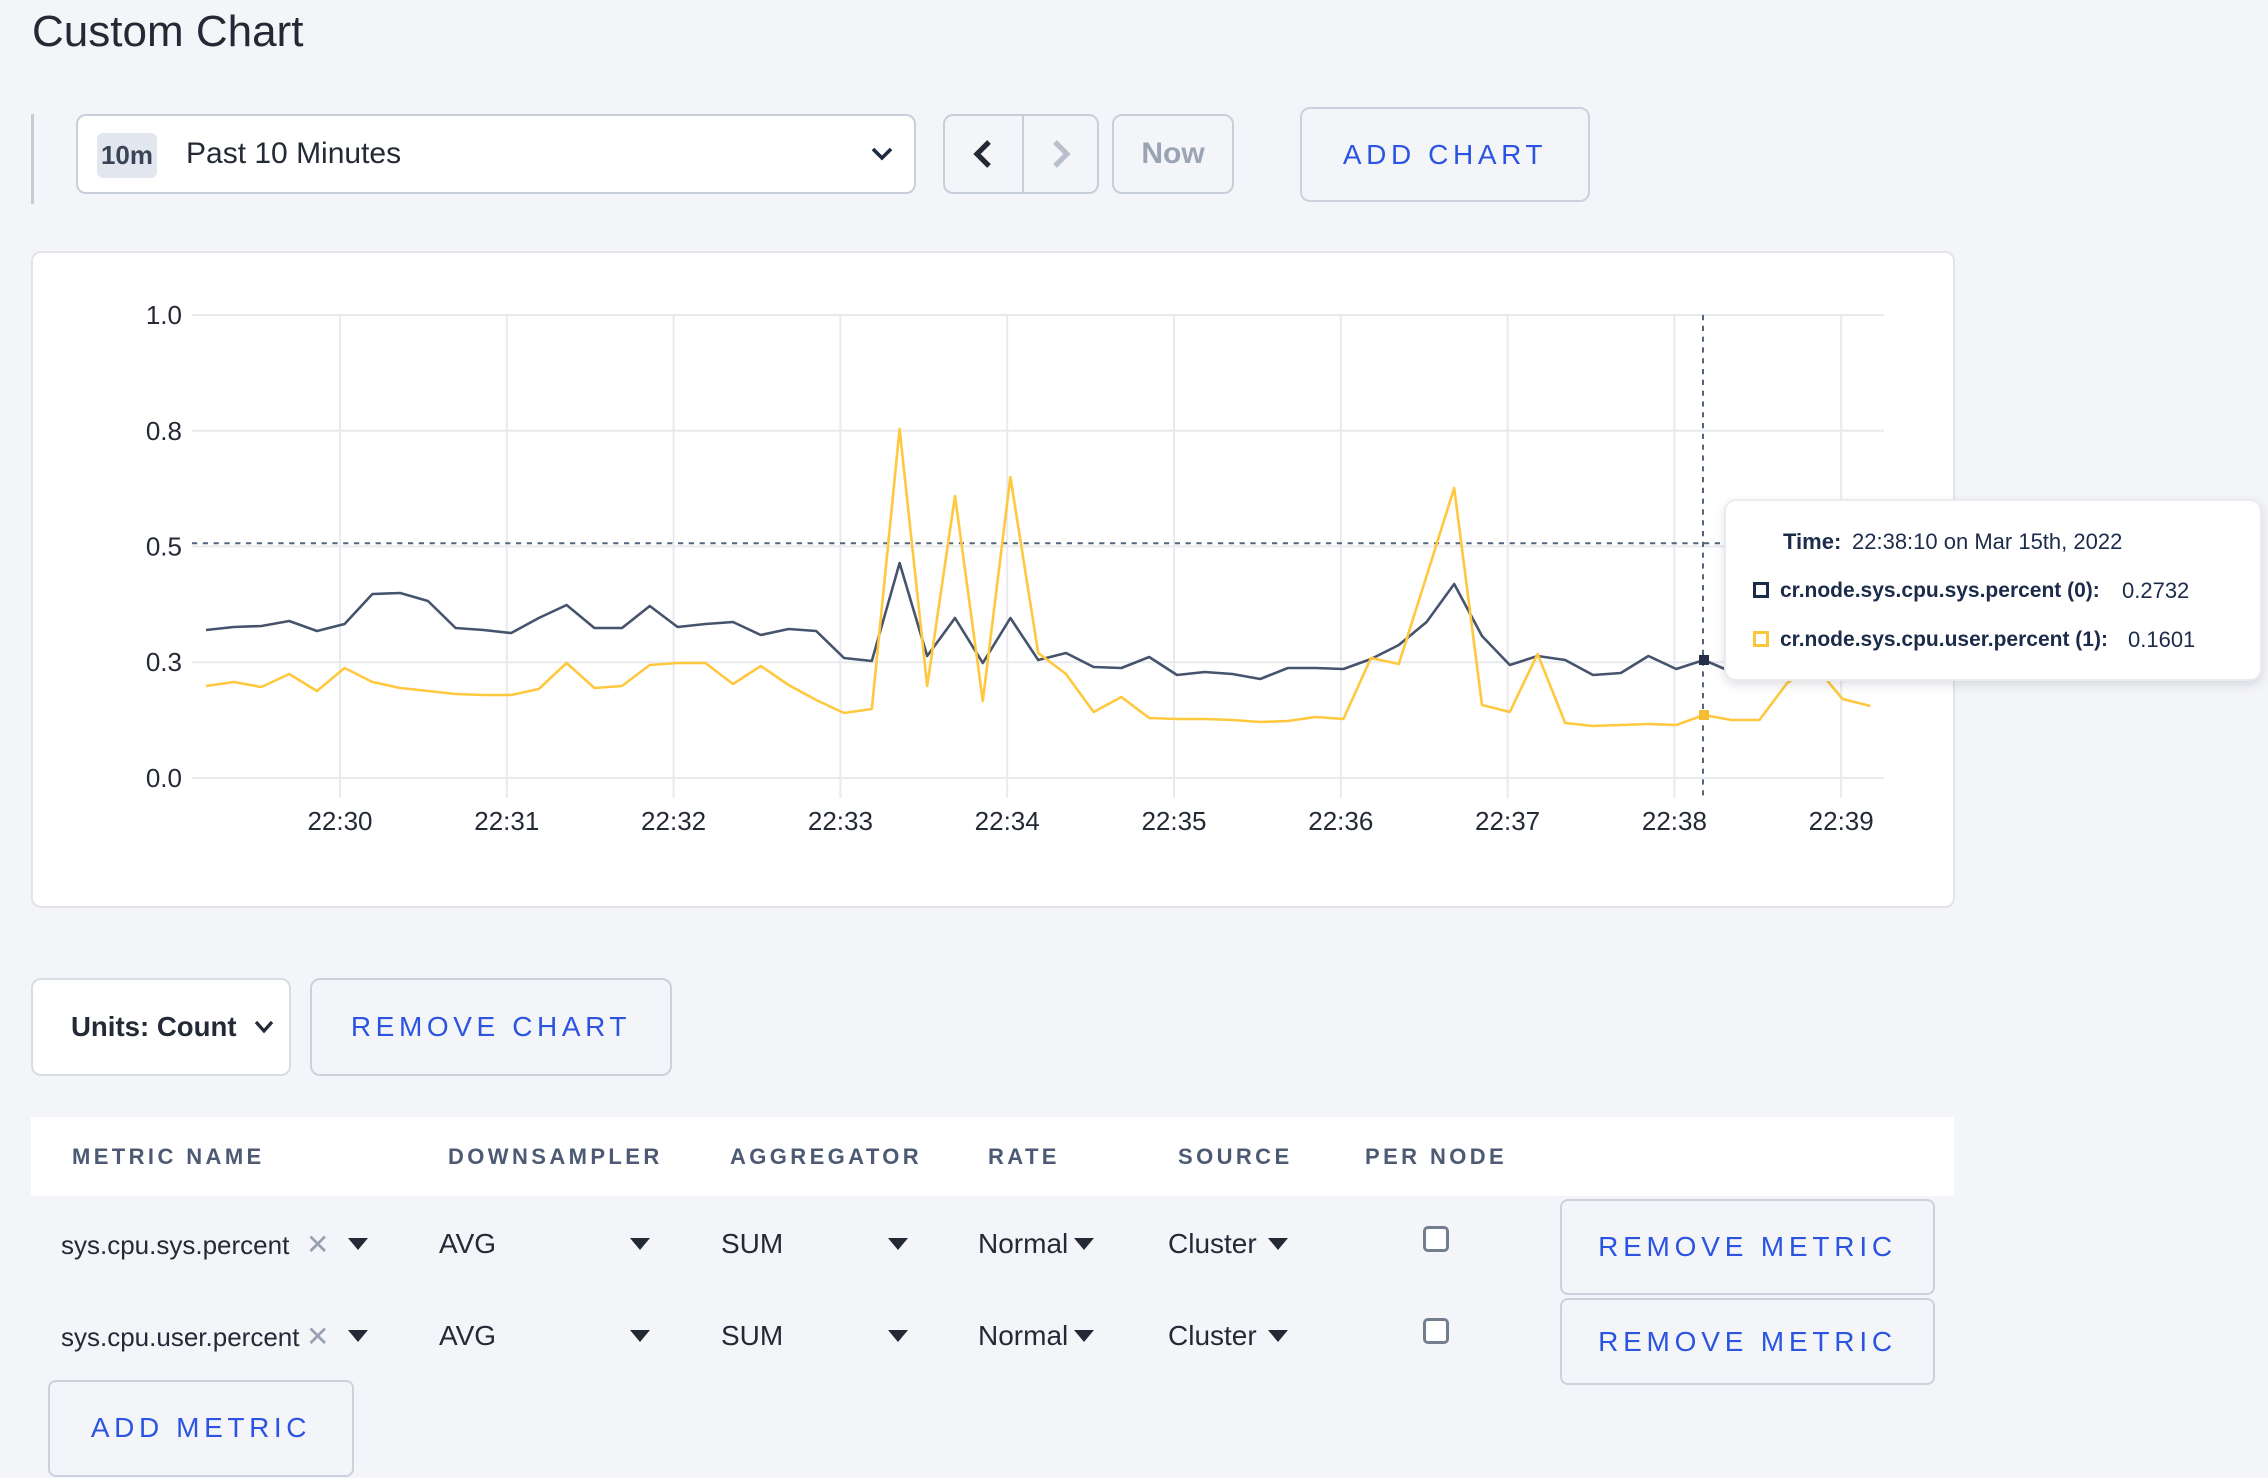 This screenshot has height=1478, width=2268. I want to click on svg-text: 22:32, so click(673, 821).